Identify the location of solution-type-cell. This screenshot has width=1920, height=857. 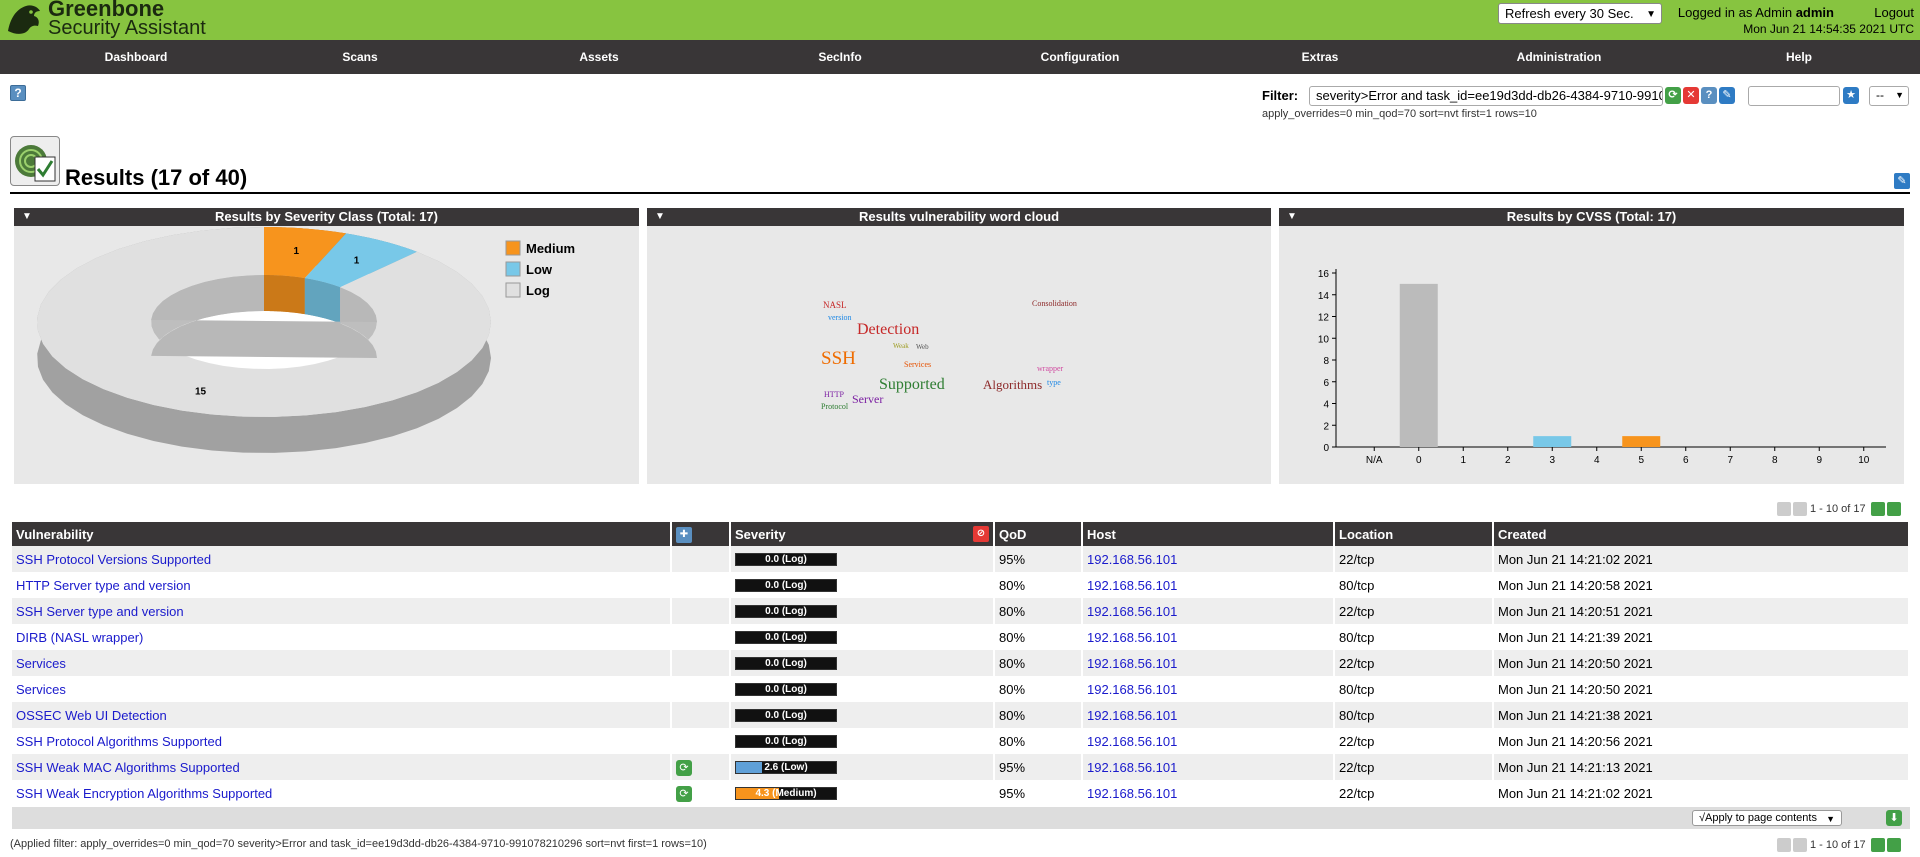
(701, 663).